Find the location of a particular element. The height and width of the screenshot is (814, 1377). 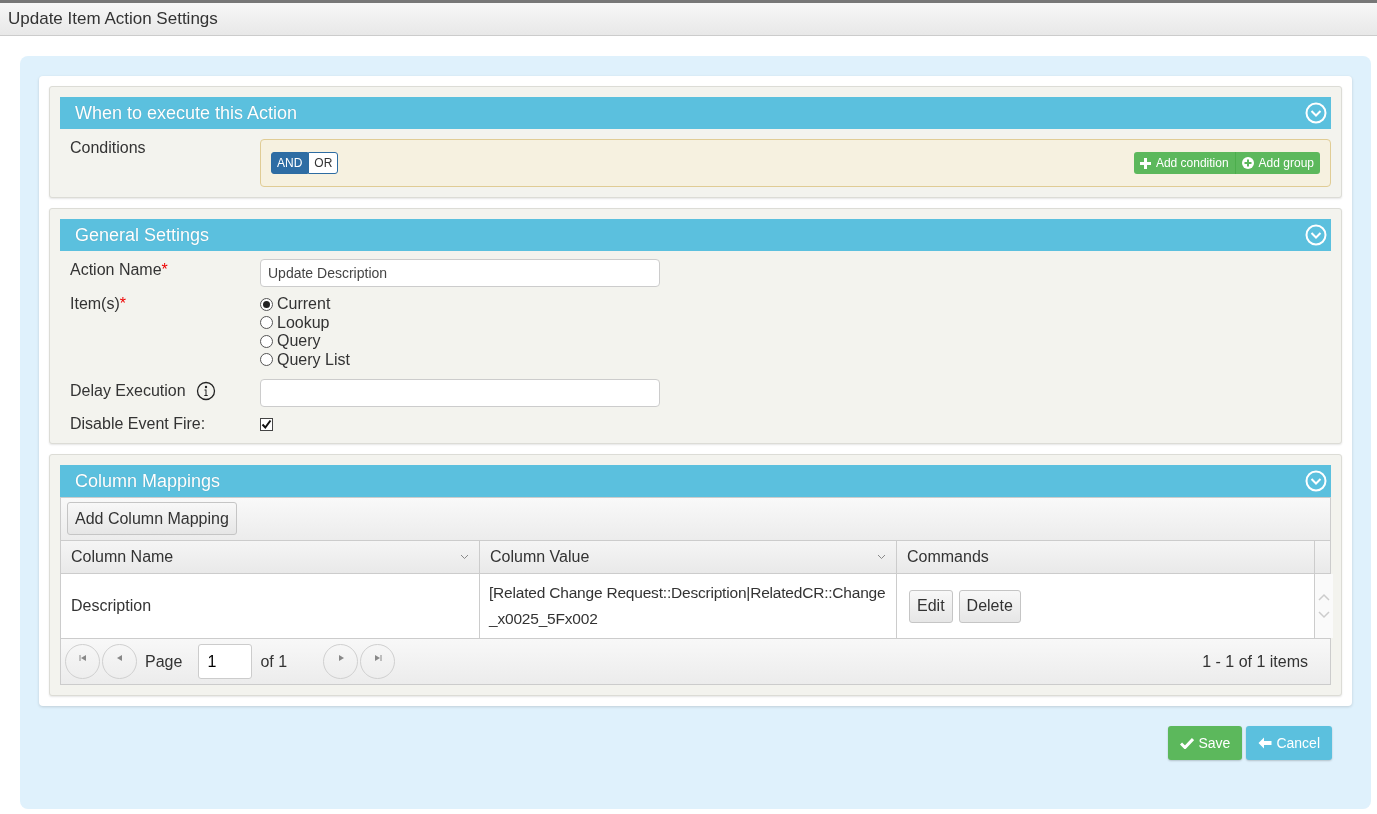

field-label: Delay Execution is located at coordinates (128, 391).